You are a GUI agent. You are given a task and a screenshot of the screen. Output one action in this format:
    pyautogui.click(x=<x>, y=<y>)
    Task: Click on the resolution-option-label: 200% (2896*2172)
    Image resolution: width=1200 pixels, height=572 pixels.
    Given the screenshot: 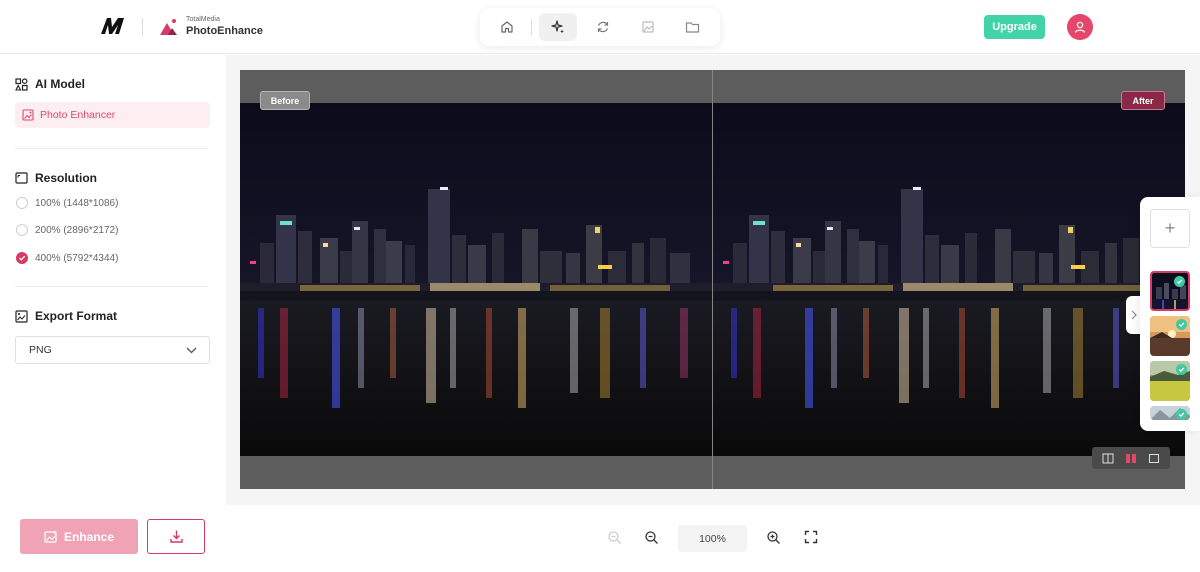 What is the action you would take?
    pyautogui.click(x=77, y=230)
    